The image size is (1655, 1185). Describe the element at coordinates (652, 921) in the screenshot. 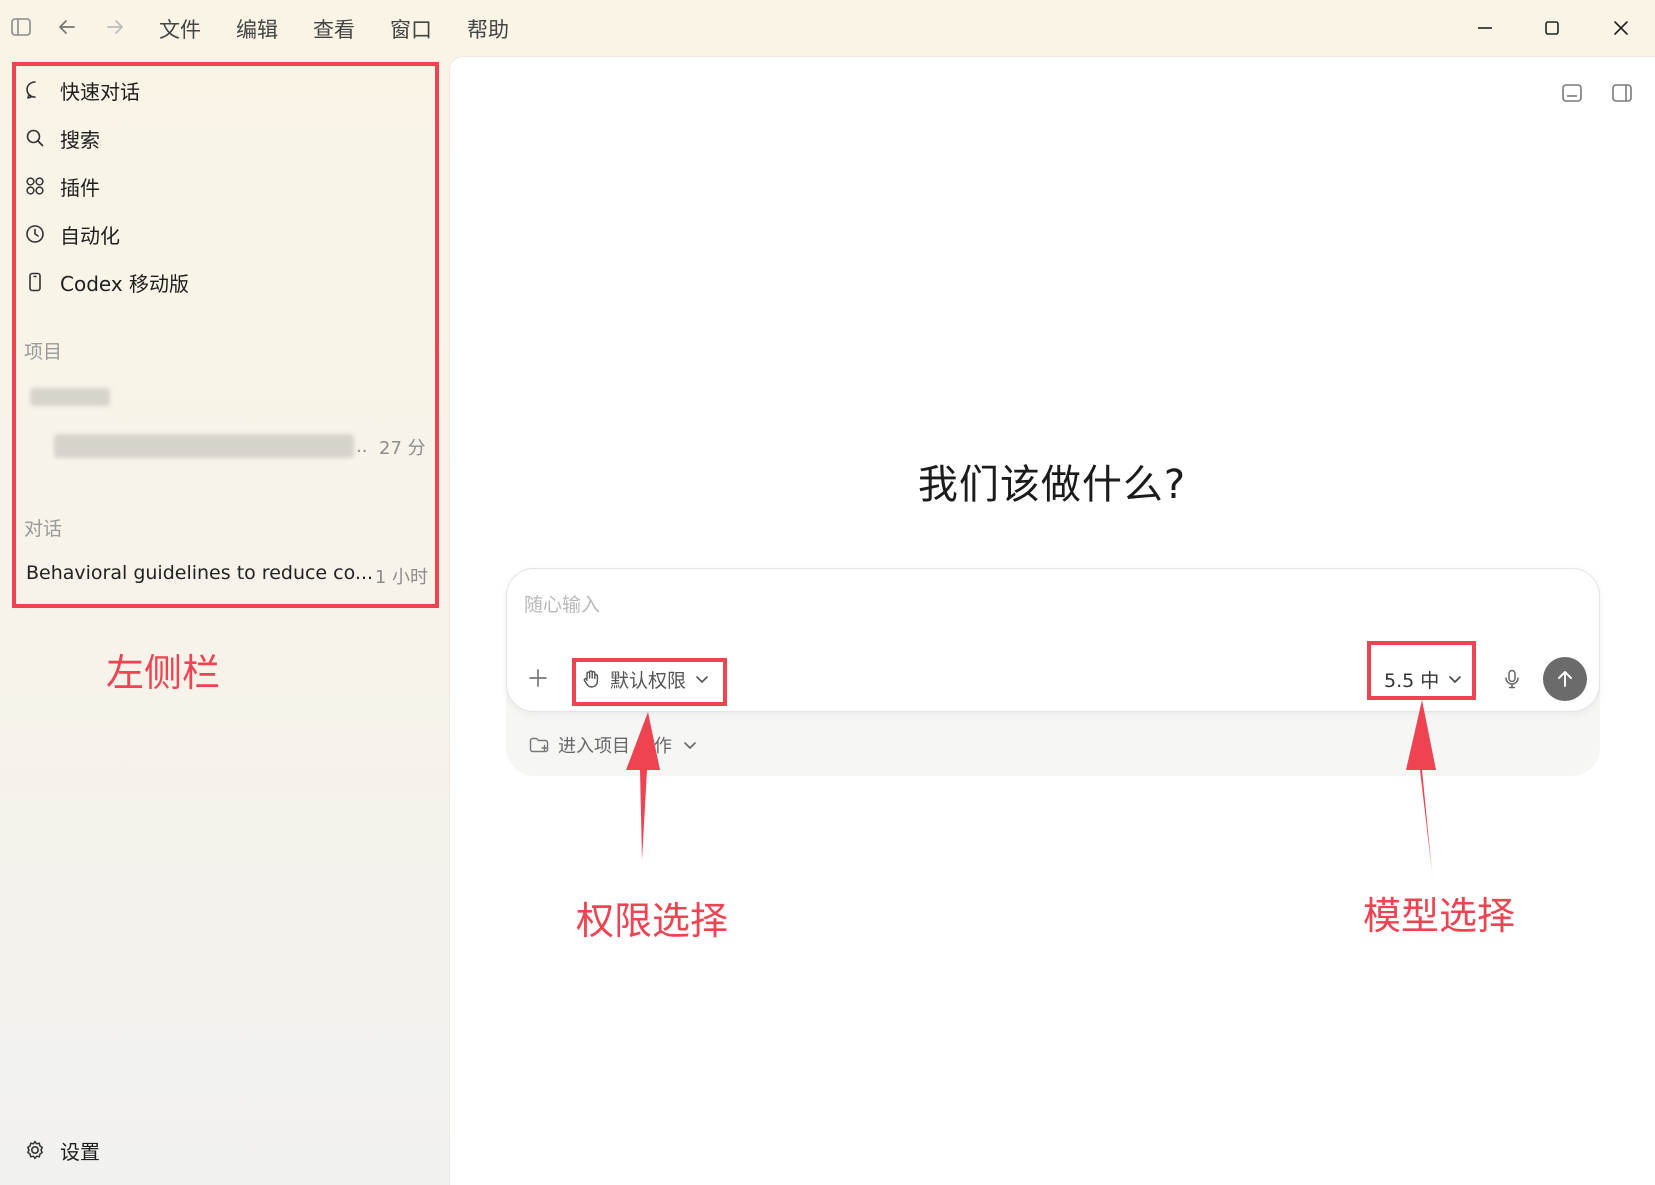

I see `permission-annotation-label: 权限选择` at that location.